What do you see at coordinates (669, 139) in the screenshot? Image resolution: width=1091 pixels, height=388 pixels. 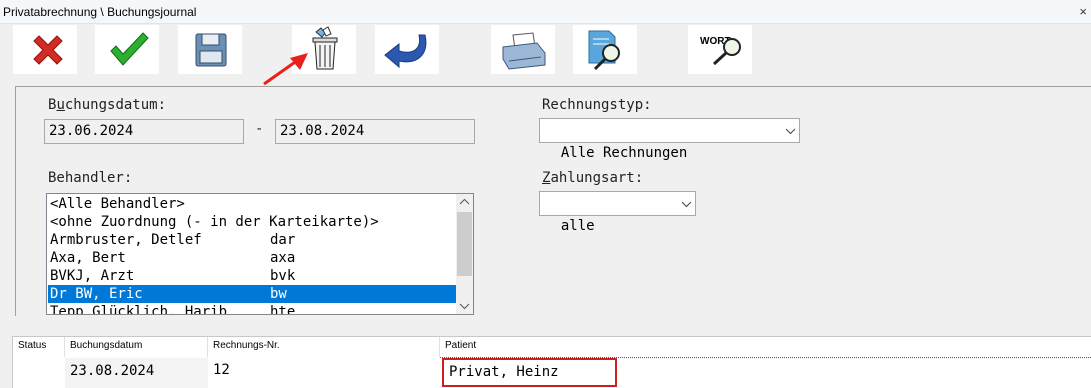 I see `rechnungstyp-select: Alle Rechnungen` at bounding box center [669, 139].